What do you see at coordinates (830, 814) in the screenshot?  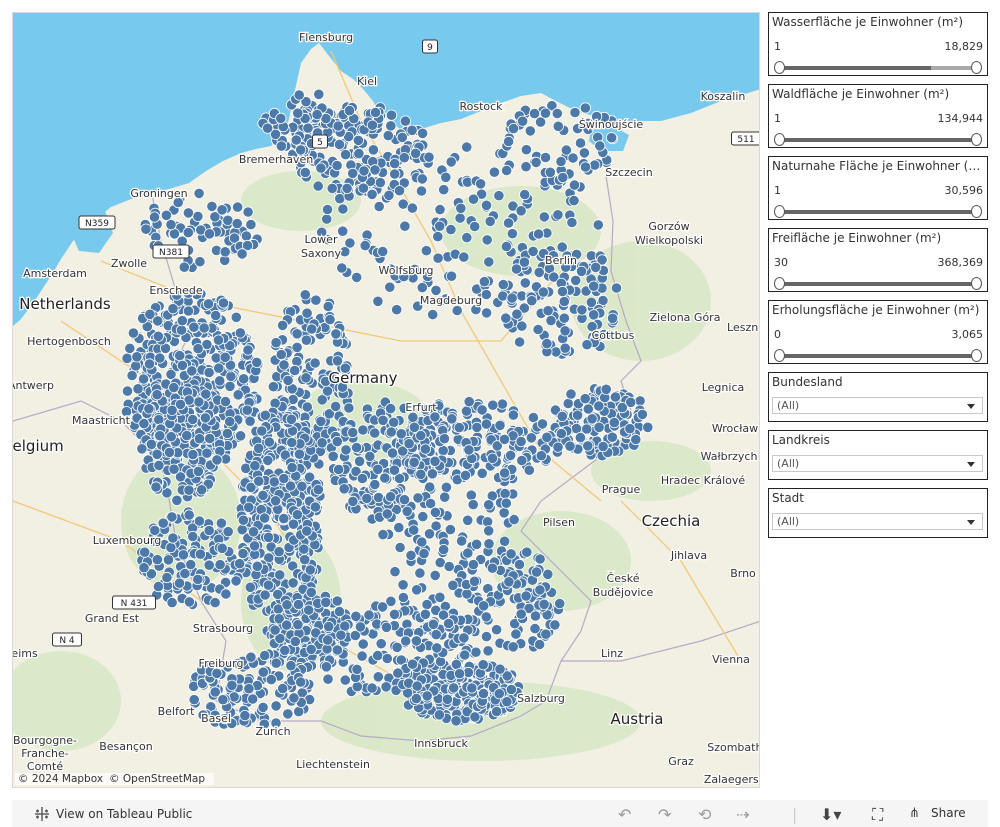 I see `download-icon: ⬇▾` at bounding box center [830, 814].